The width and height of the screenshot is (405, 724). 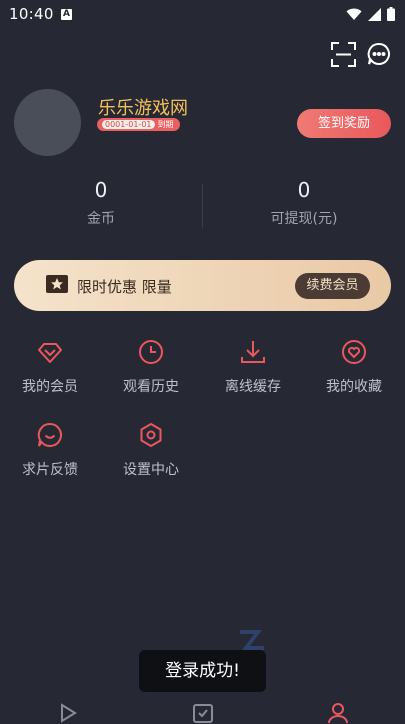 What do you see at coordinates (50, 387) in the screenshot?
I see `menu-label: 我的会员` at bounding box center [50, 387].